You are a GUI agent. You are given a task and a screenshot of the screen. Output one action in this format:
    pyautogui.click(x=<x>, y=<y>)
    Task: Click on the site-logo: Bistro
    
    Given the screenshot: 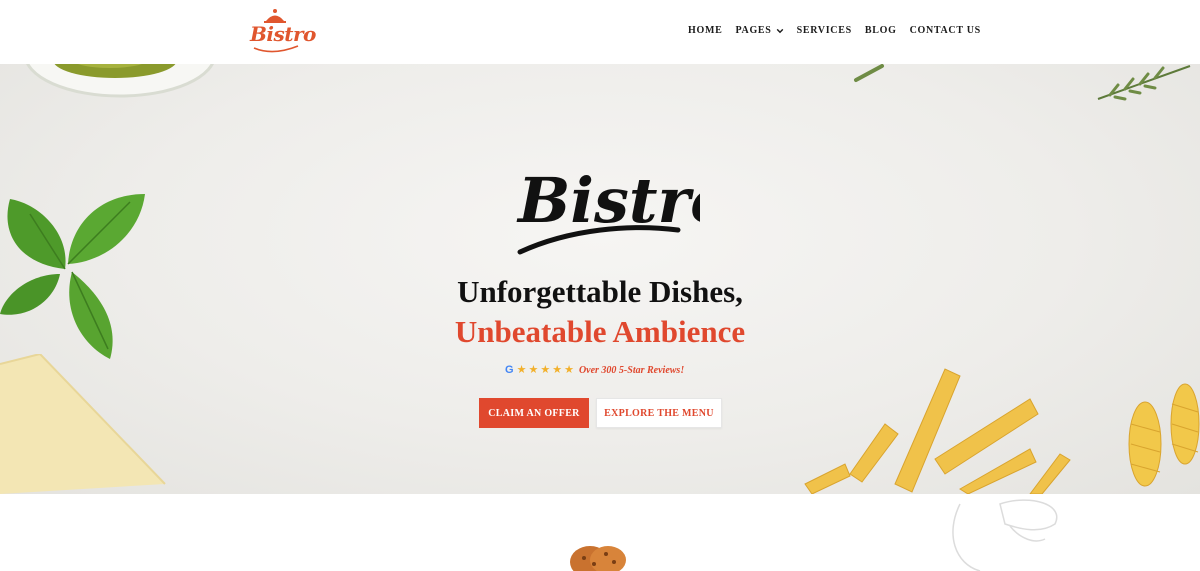 What is the action you would take?
    pyautogui.click(x=282, y=33)
    